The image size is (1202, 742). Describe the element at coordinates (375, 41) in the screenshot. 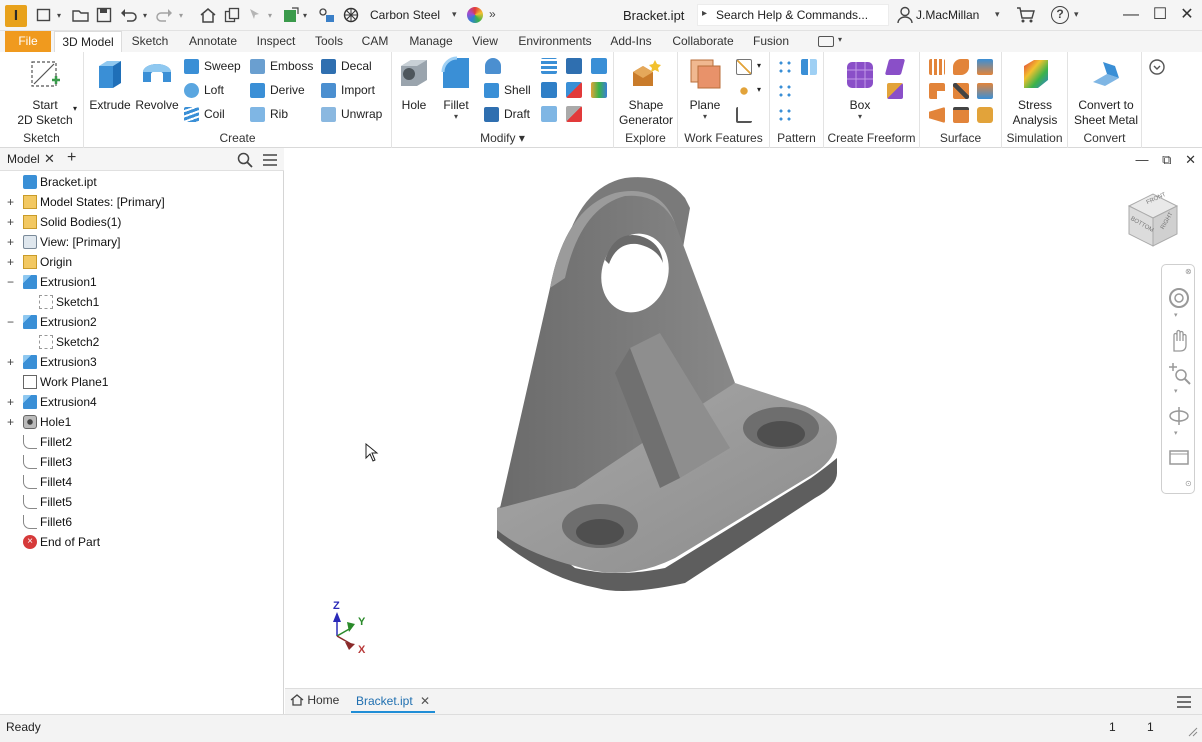

I see `tab-cam: CAM` at that location.